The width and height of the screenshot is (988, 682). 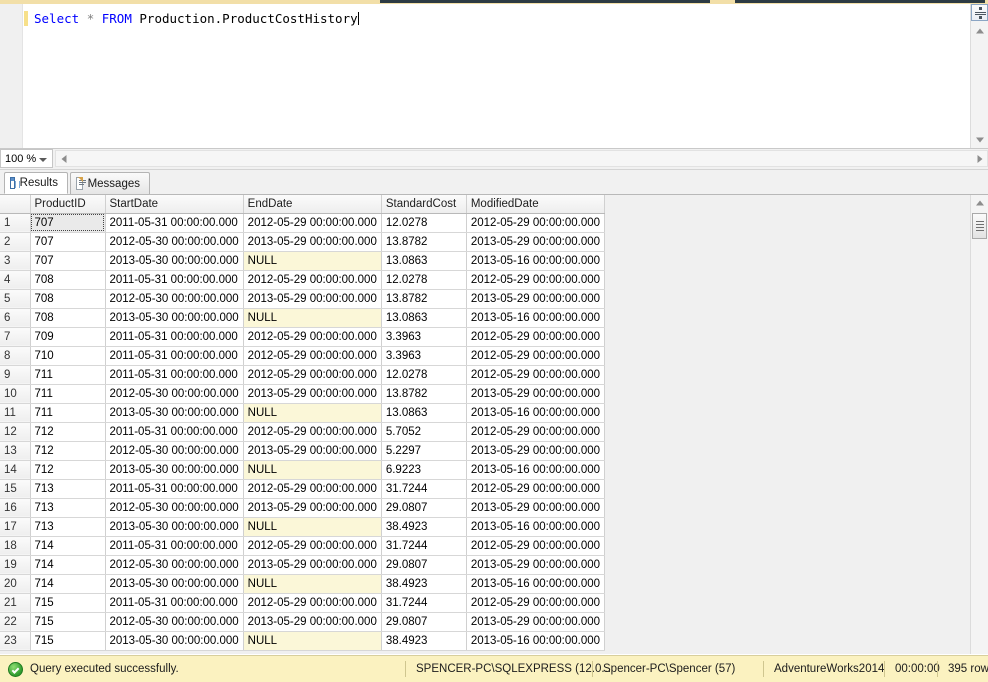 What do you see at coordinates (15, 603) in the screenshot?
I see `row-number-cell: 21` at bounding box center [15, 603].